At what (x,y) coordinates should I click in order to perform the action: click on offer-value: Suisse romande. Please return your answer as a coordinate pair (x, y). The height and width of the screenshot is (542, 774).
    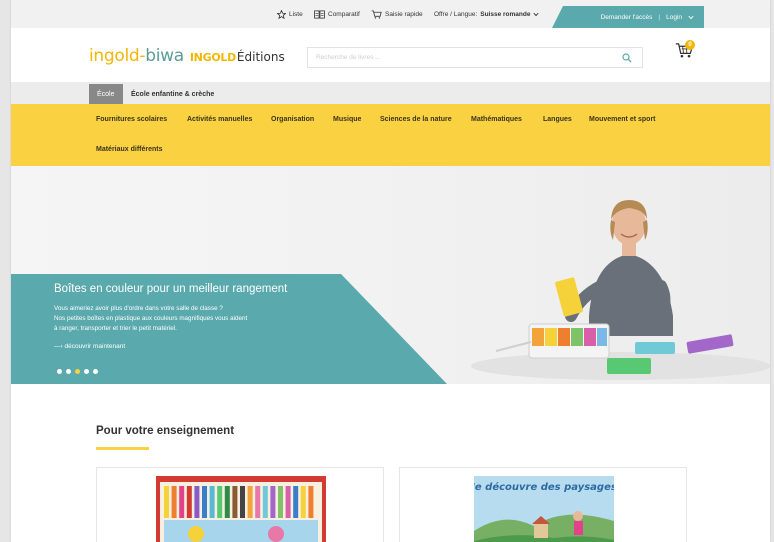
    Looking at the image, I should click on (505, 14).